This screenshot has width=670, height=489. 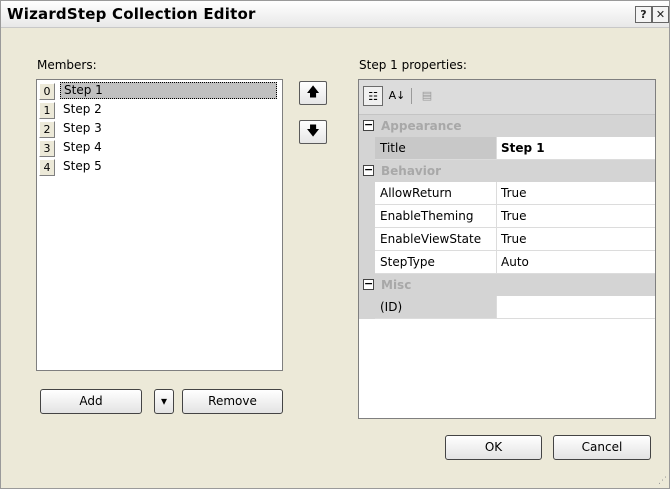 I want to click on list-item: 3 Step 4, so click(x=159, y=148).